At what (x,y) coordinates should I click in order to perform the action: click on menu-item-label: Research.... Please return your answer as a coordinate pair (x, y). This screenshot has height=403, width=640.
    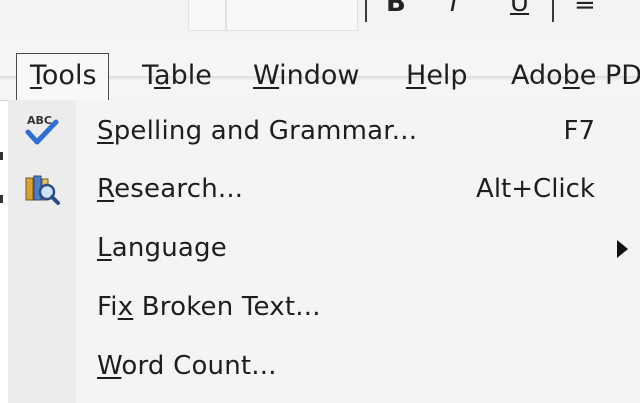
    Looking at the image, I should click on (170, 189).